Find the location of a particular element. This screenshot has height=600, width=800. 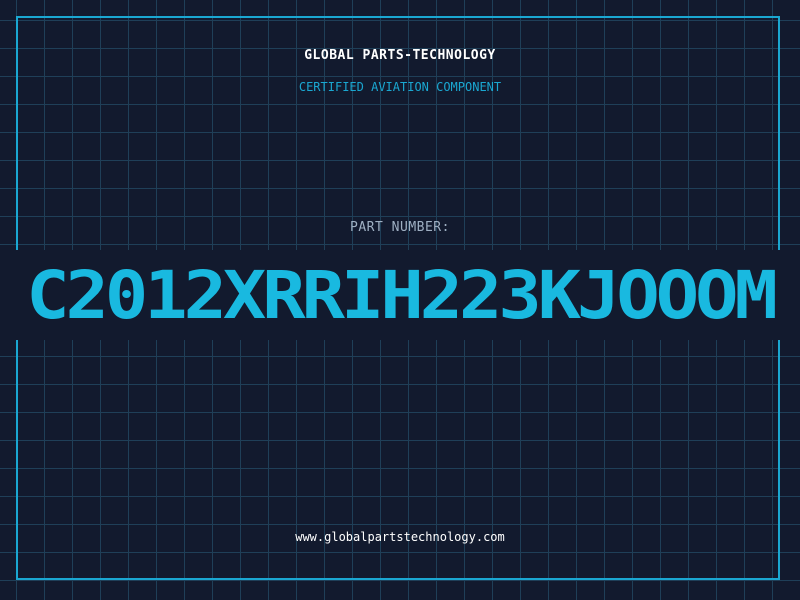

part-number-label: PART NUMBER: is located at coordinates (400, 227).